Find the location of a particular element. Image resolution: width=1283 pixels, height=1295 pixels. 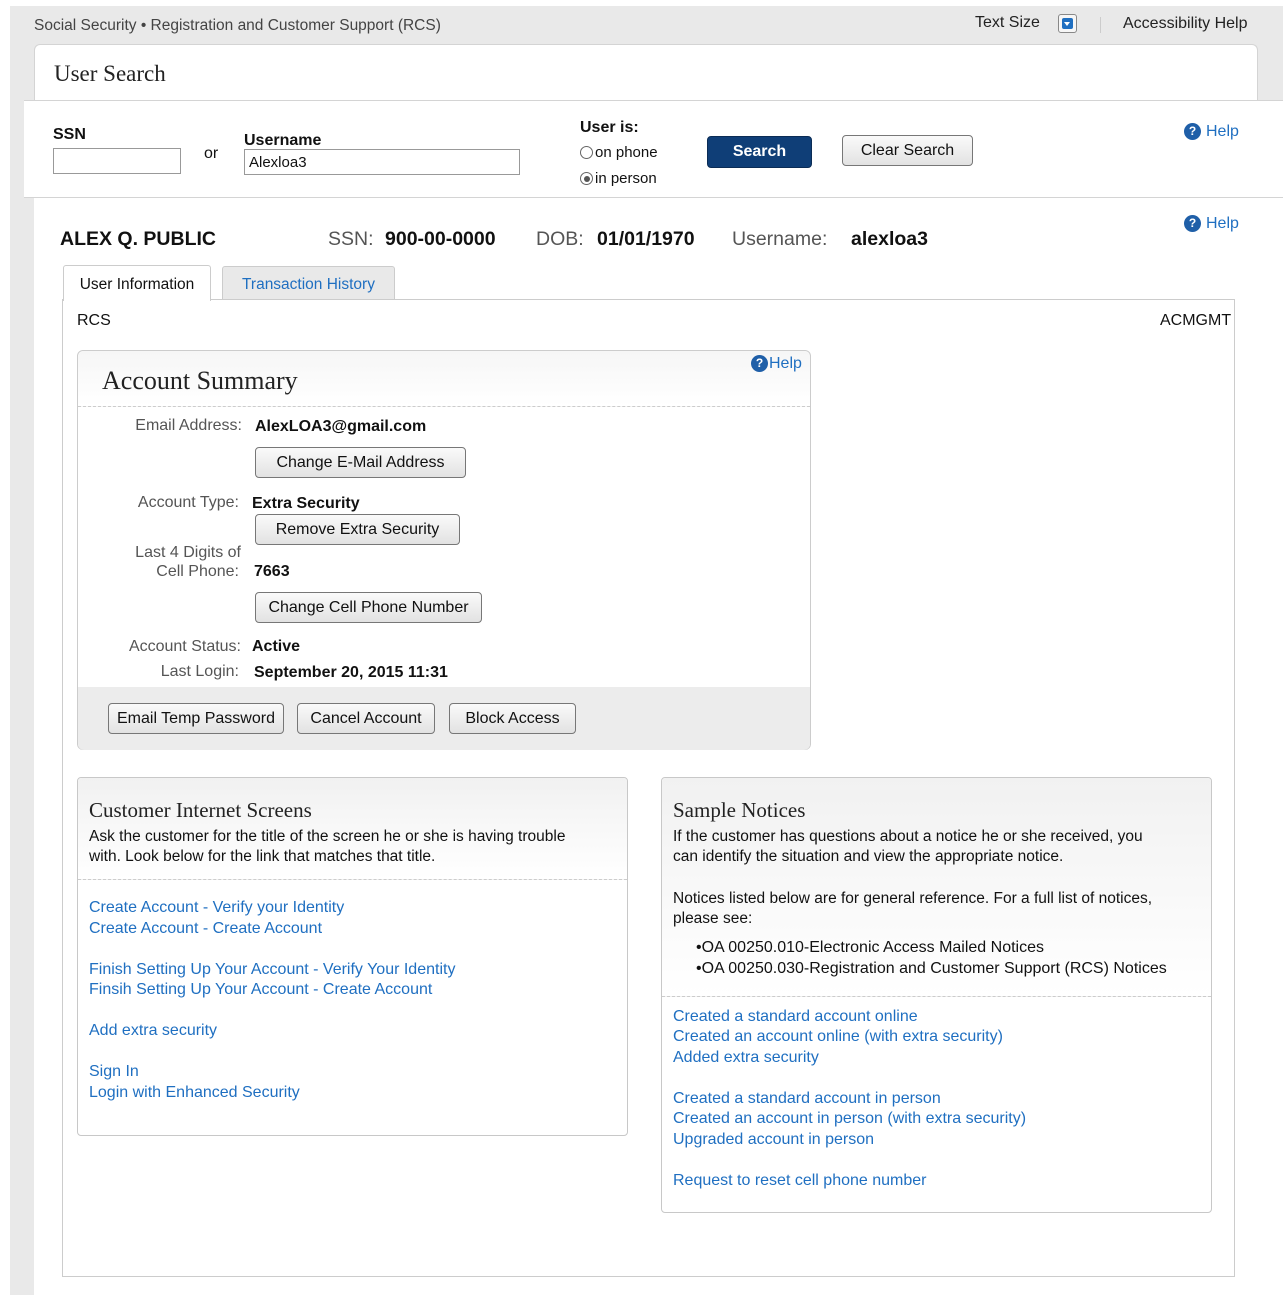

radio-icon is located at coordinates (586, 152).